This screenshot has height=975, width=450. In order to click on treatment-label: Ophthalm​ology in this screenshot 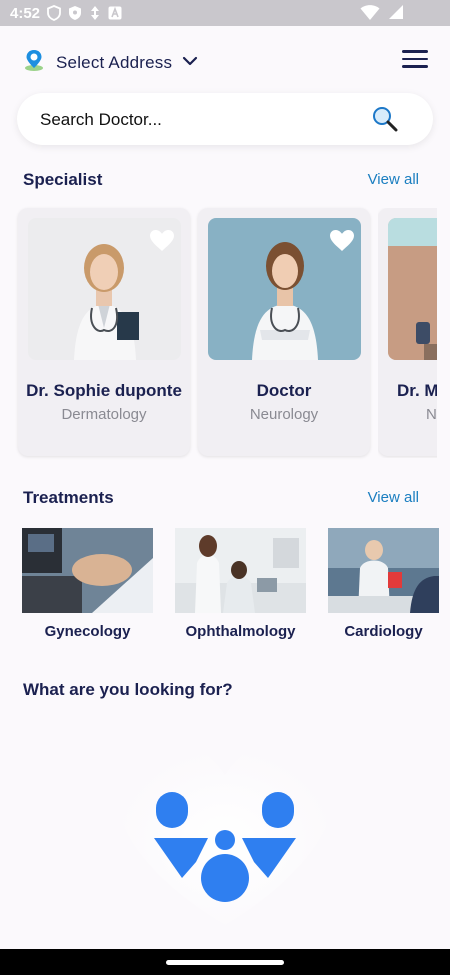, I will do `click(240, 631)`.